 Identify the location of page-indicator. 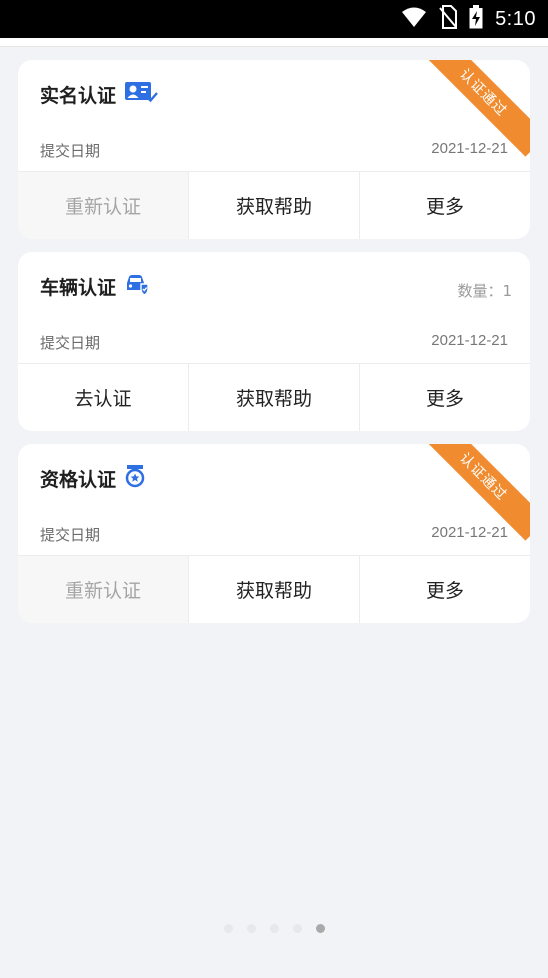
(274, 928).